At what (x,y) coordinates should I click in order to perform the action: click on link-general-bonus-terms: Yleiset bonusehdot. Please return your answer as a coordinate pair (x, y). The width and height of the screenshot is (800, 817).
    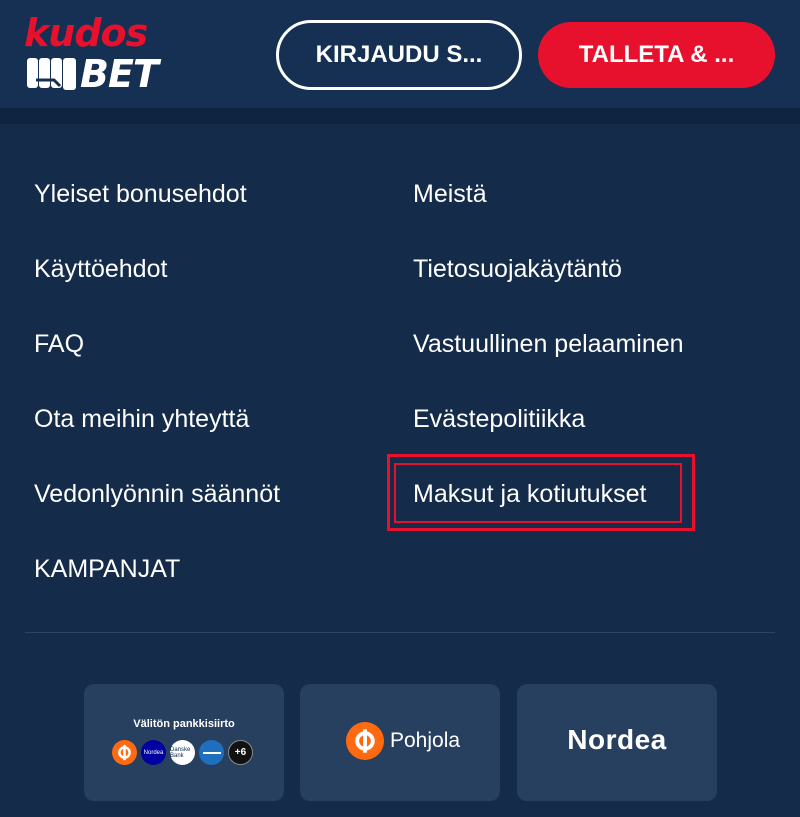
    Looking at the image, I should click on (140, 194).